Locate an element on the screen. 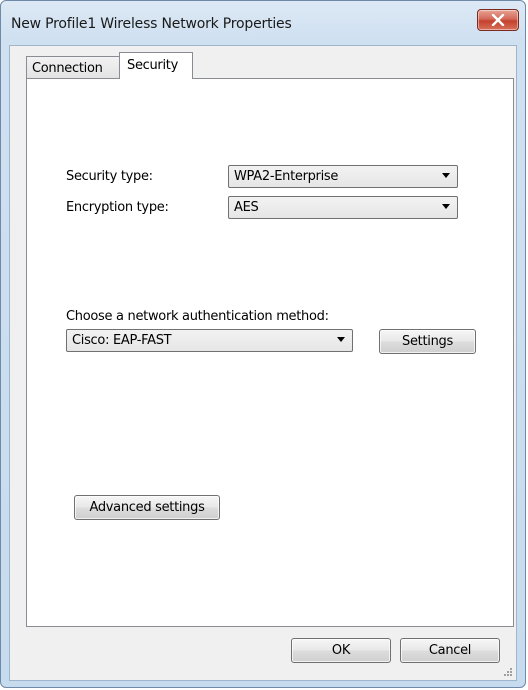 The image size is (528, 690). encryption-type-dropdown: AES is located at coordinates (343, 207).